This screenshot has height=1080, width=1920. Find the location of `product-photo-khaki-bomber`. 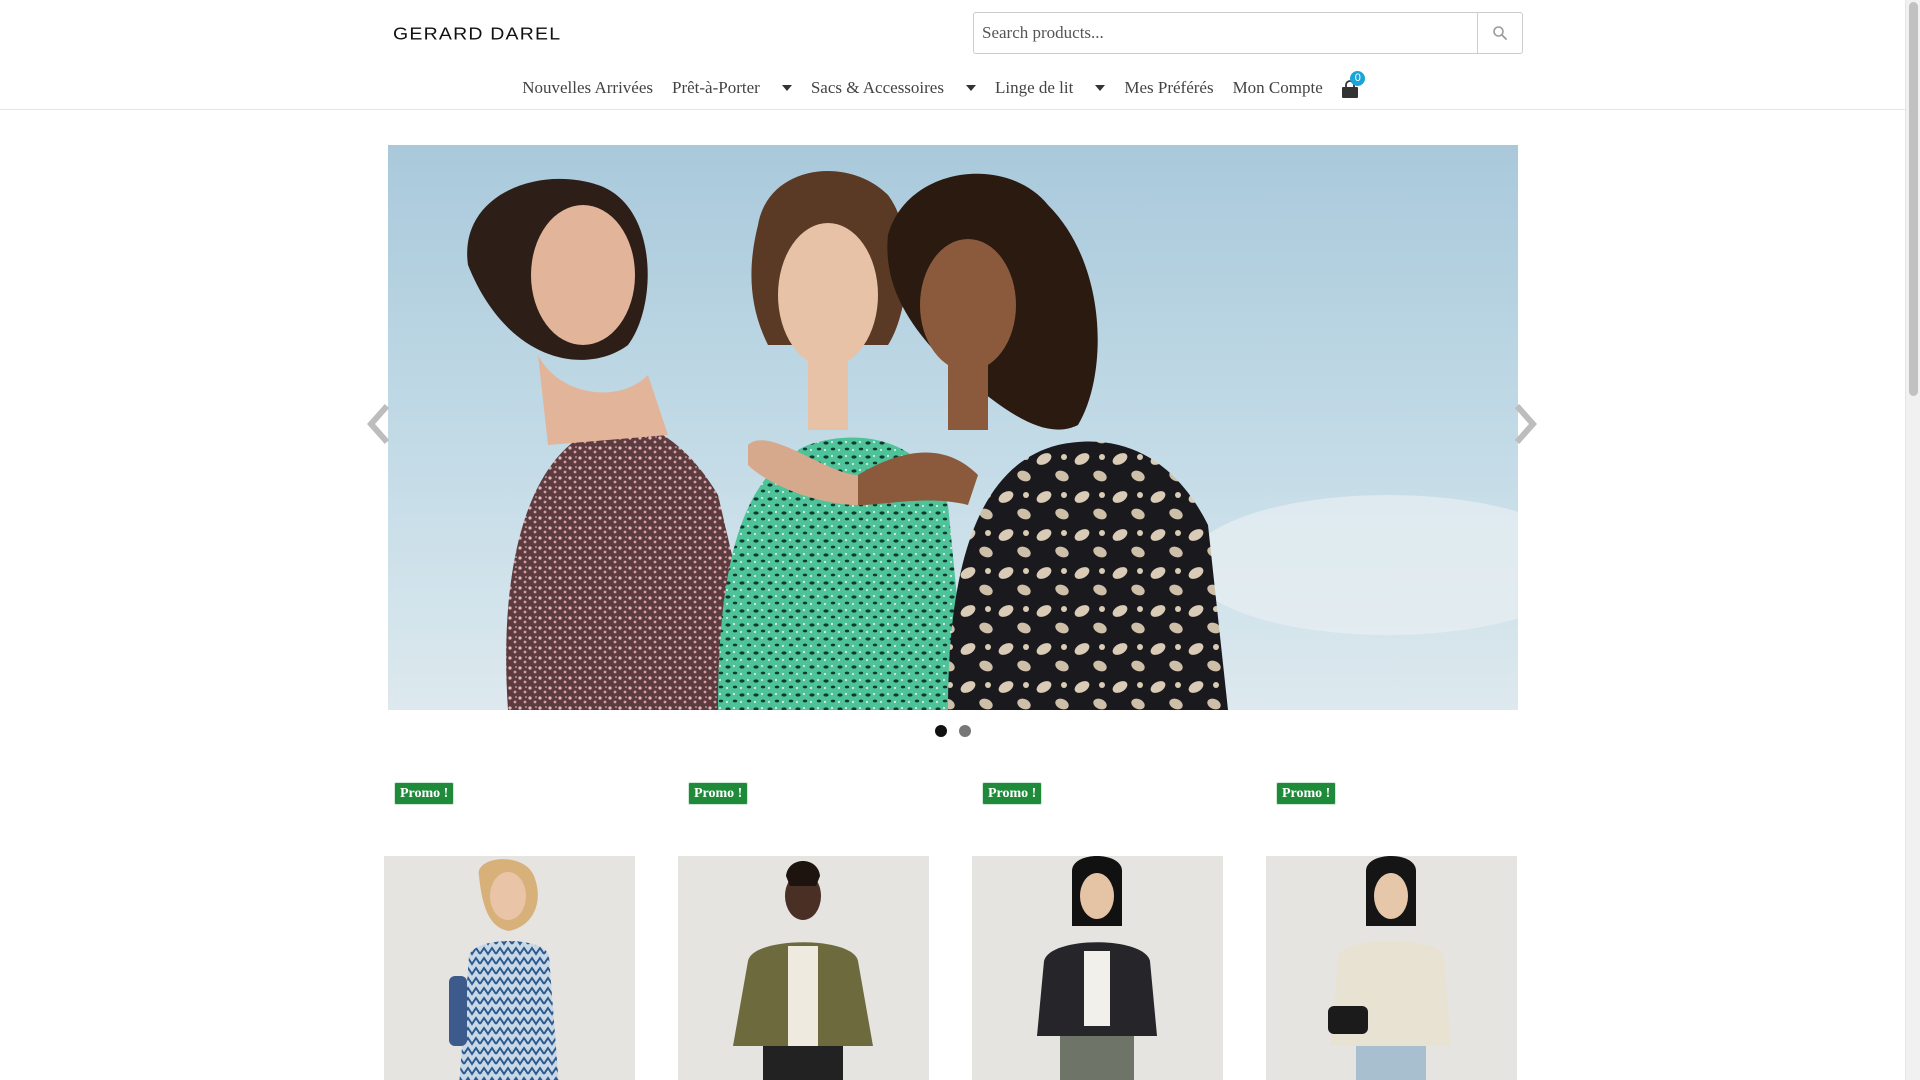

product-photo-khaki-bomber is located at coordinates (803, 968).